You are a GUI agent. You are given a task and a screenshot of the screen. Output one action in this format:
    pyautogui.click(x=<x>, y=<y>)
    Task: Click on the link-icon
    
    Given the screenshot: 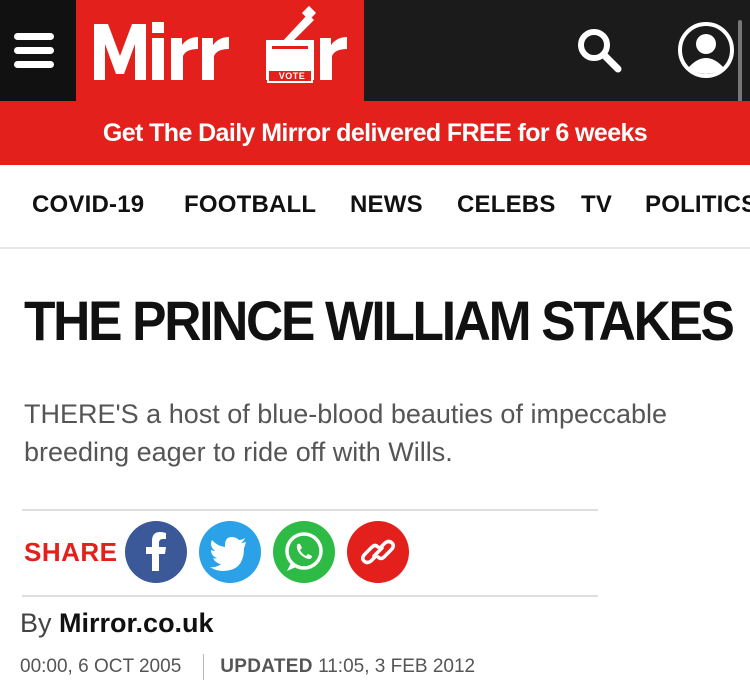 What is the action you would take?
    pyautogui.click(x=378, y=552)
    